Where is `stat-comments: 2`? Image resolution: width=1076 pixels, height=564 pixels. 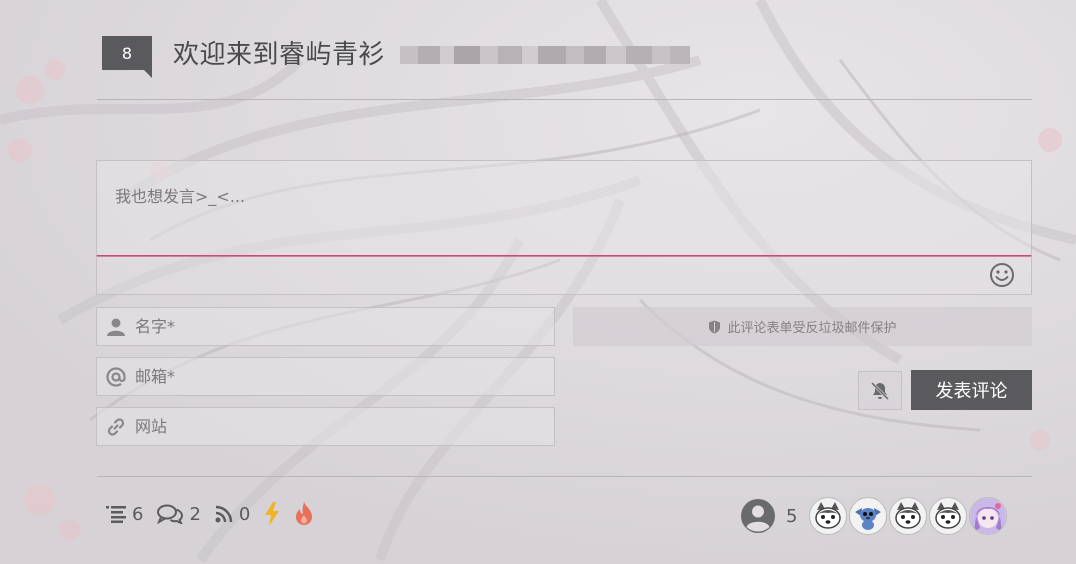 stat-comments: 2 is located at coordinates (179, 514).